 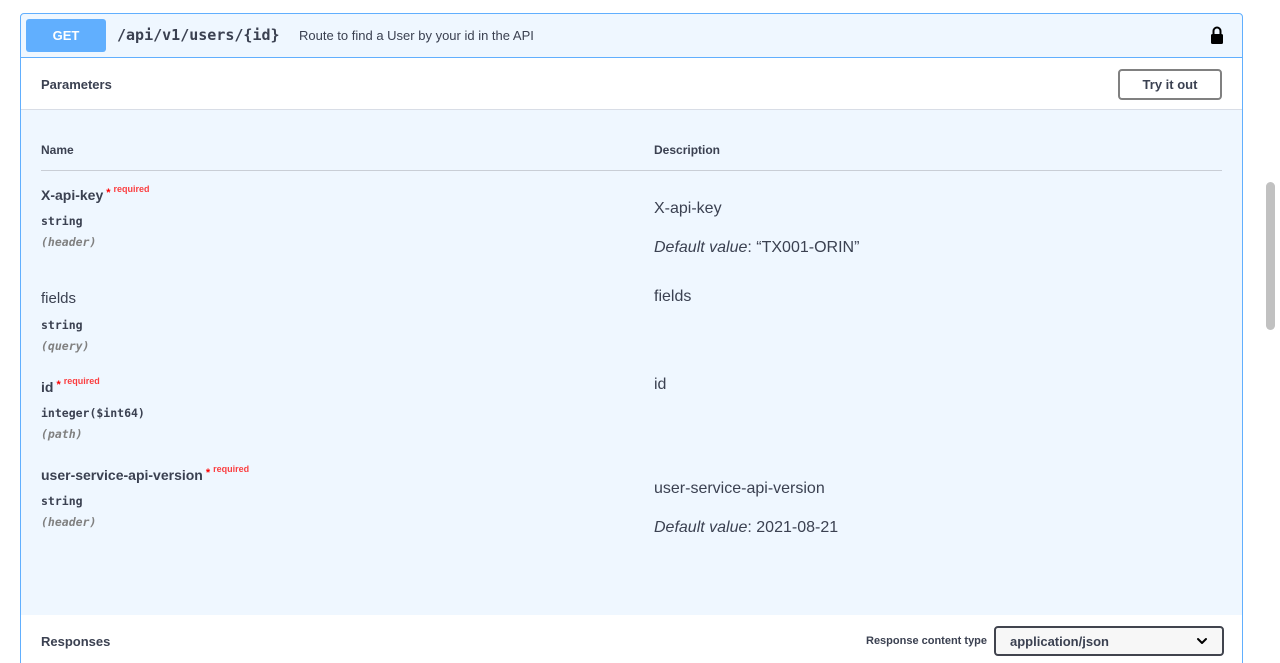 What do you see at coordinates (687, 150) in the screenshot?
I see `column-header-description: Description` at bounding box center [687, 150].